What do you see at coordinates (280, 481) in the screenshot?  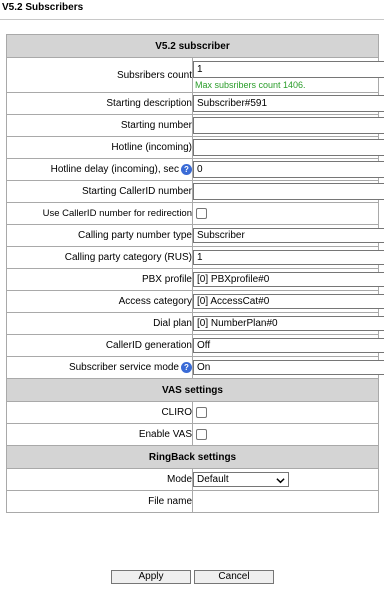 I see `chevron-down-icon` at bounding box center [280, 481].